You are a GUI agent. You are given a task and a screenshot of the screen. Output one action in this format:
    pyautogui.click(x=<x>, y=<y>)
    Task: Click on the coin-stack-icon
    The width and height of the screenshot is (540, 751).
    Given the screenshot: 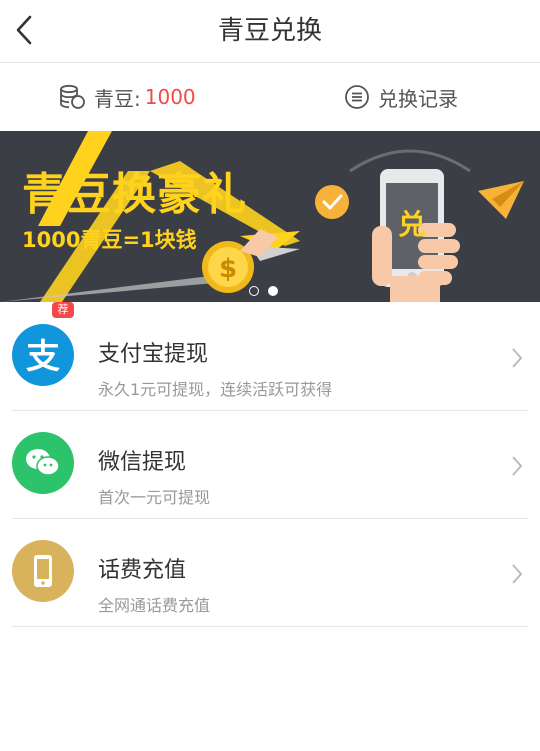 What is the action you would take?
    pyautogui.click(x=72, y=97)
    